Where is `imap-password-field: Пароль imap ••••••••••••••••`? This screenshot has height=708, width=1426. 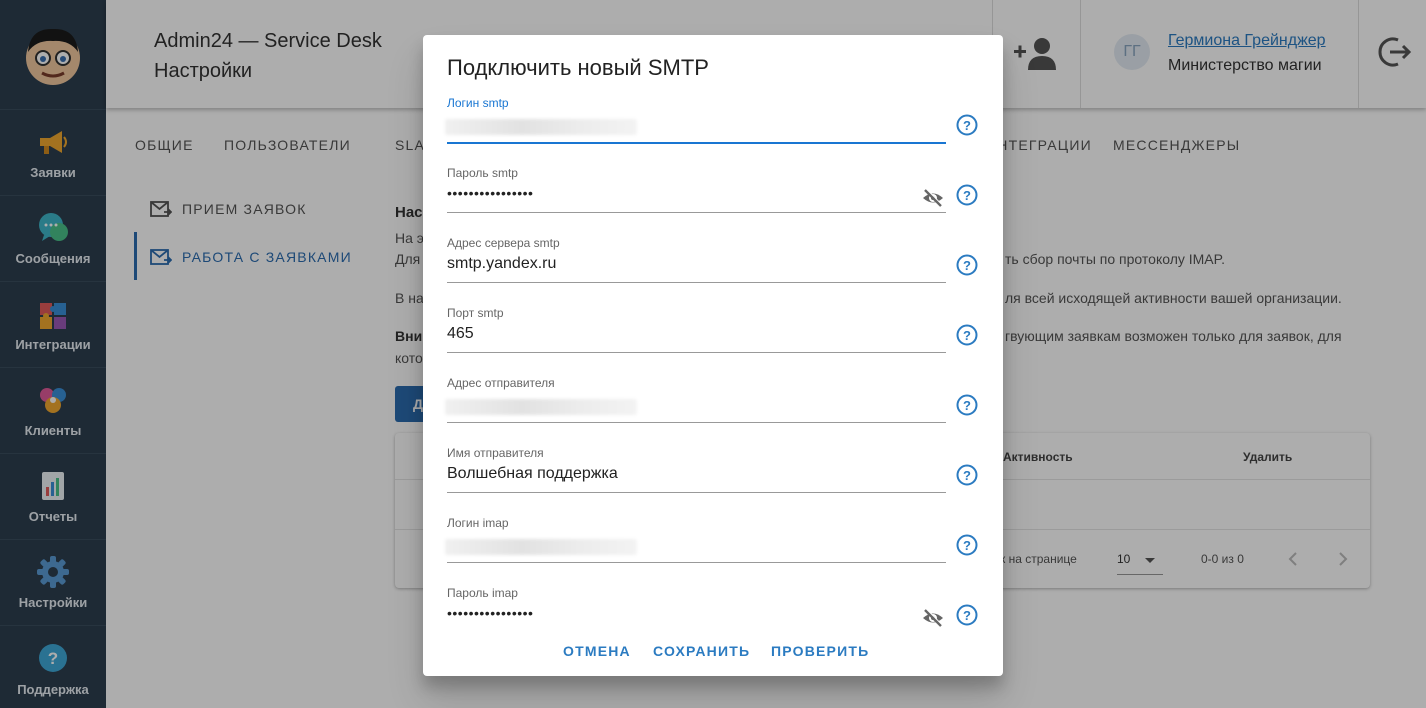
imap-password-field: Пароль imap •••••••••••••••• is located at coordinates (696, 606).